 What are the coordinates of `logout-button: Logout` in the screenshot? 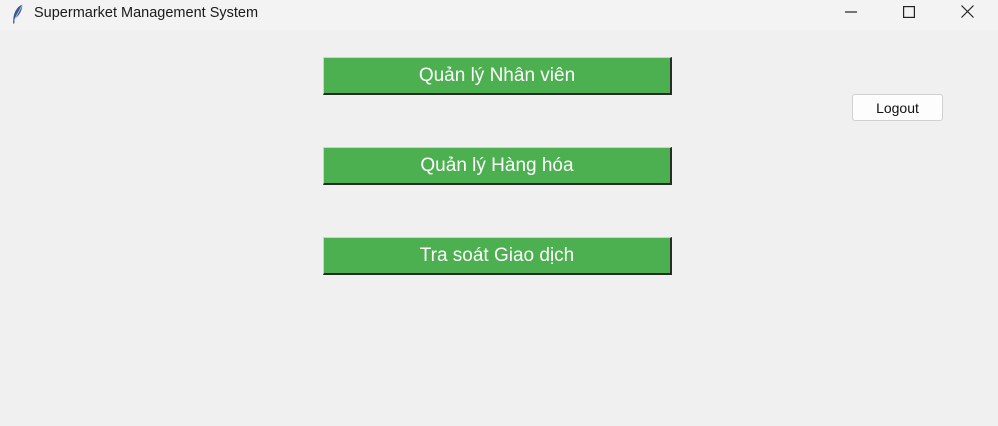 It's located at (897, 107).